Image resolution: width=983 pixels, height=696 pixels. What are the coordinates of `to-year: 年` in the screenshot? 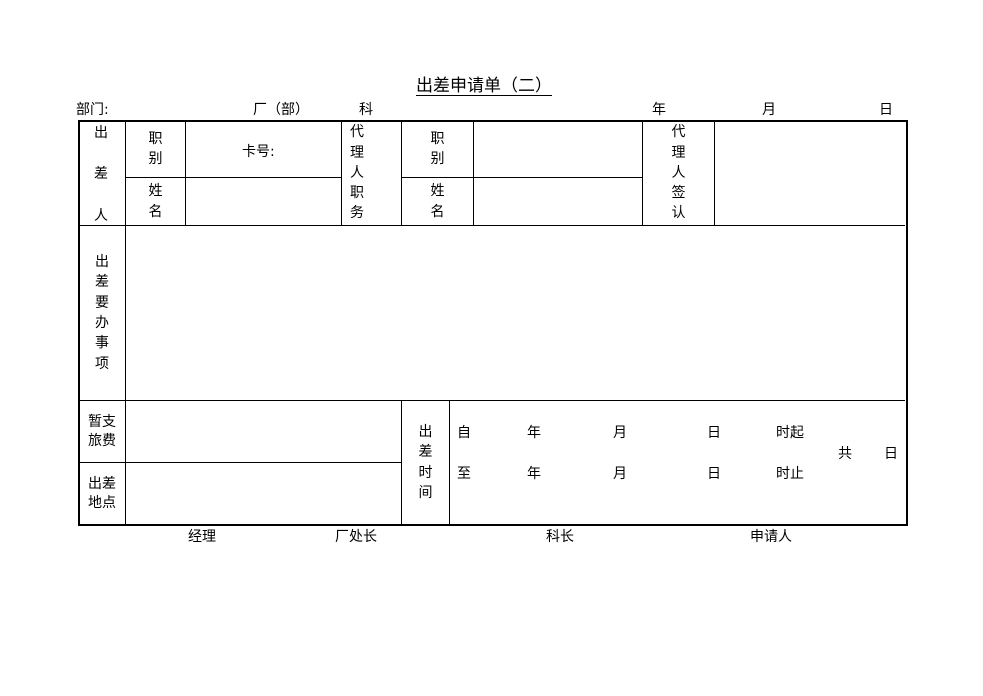 It's located at (534, 474).